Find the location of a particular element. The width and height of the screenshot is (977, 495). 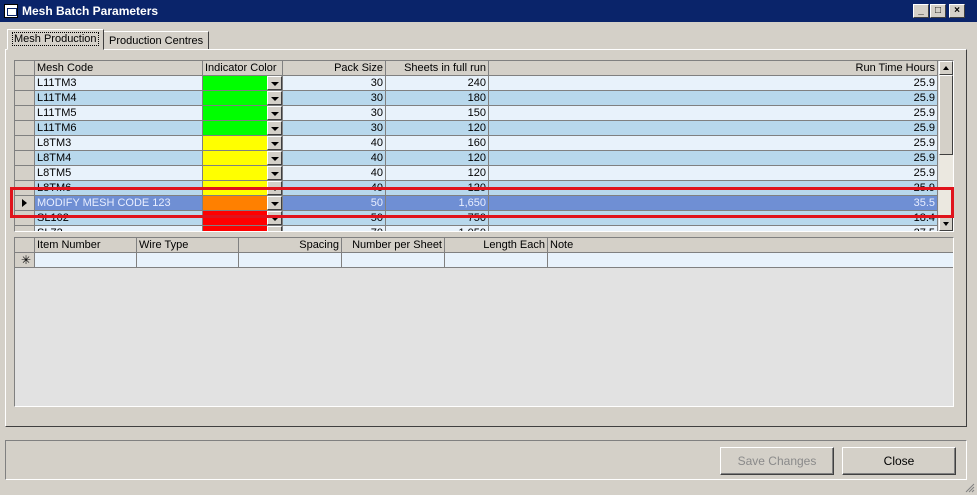

scroll-up-button is located at coordinates (946, 68).